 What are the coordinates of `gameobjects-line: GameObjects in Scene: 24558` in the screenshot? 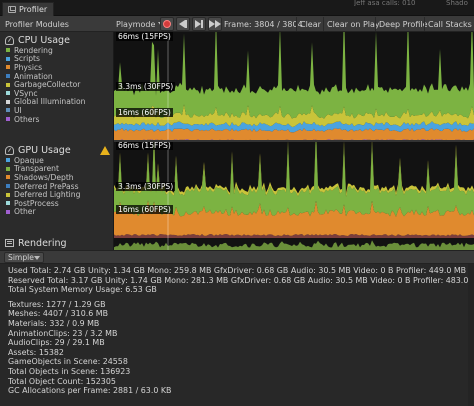 It's located at (68, 362).